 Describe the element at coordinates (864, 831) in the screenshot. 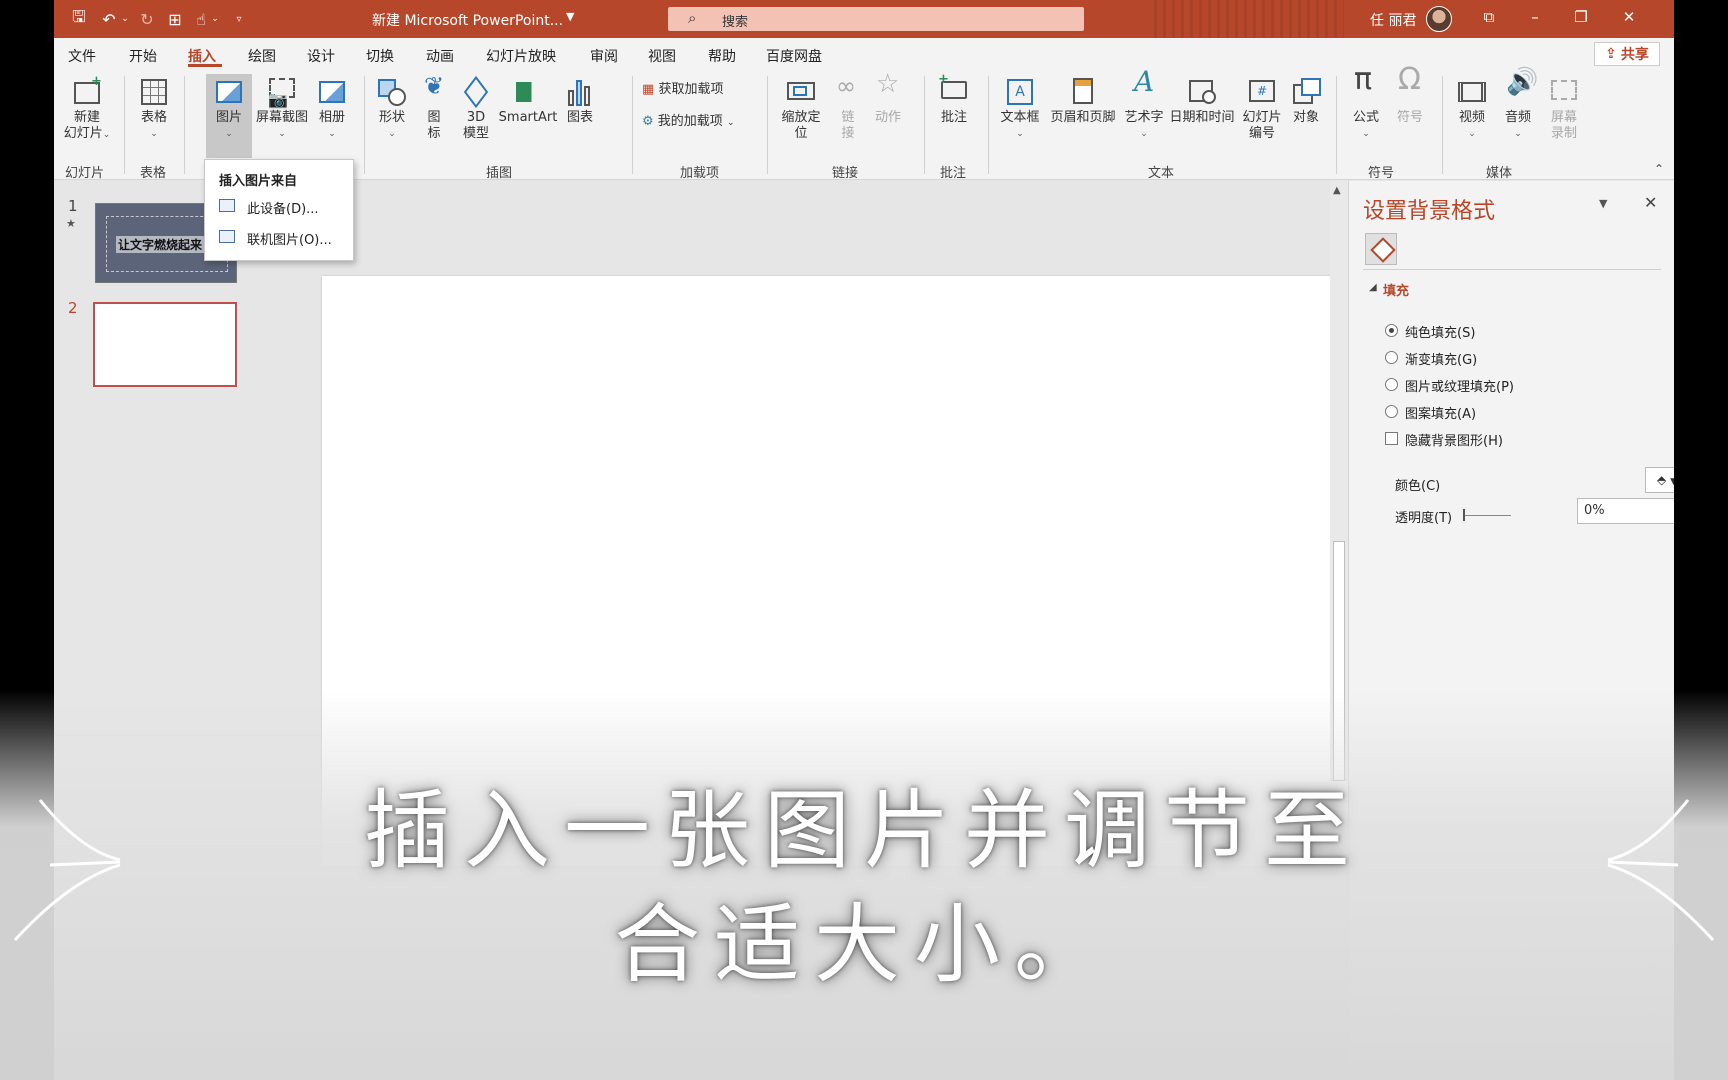

I see `caption-line-1-text: 插入一张图片并调节至` at that location.